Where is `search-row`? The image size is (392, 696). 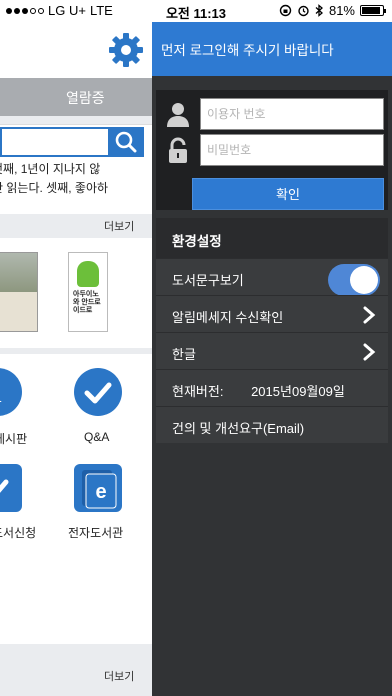 search-row is located at coordinates (76, 141).